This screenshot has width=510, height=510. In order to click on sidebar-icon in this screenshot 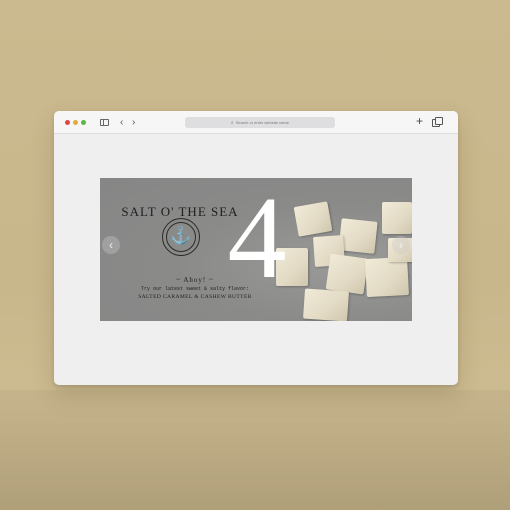, I will do `click(104, 122)`.